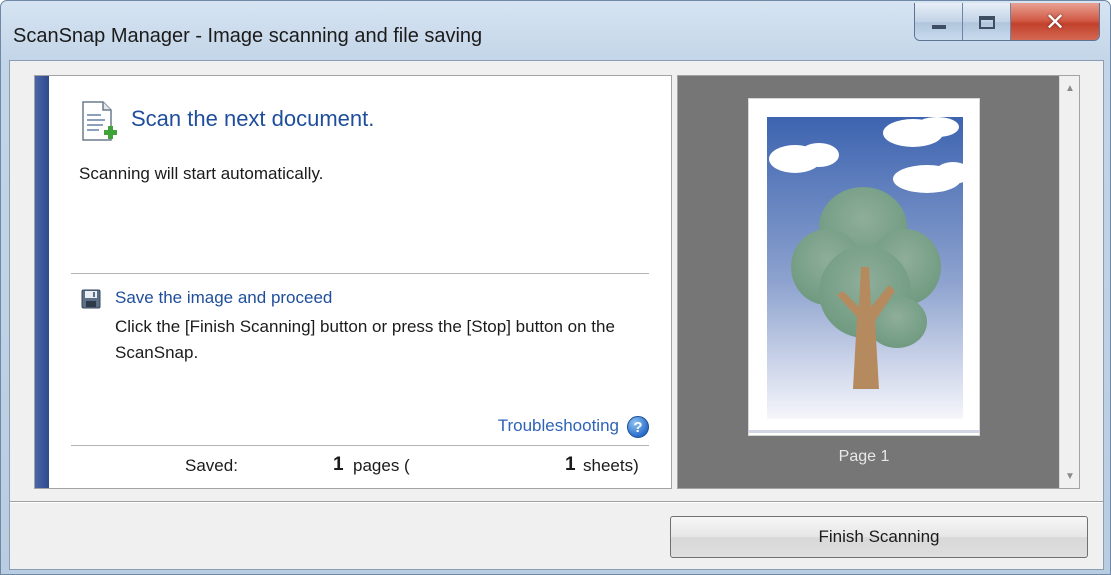  I want to click on troubleshooting-link: Troubleshooting, so click(558, 426).